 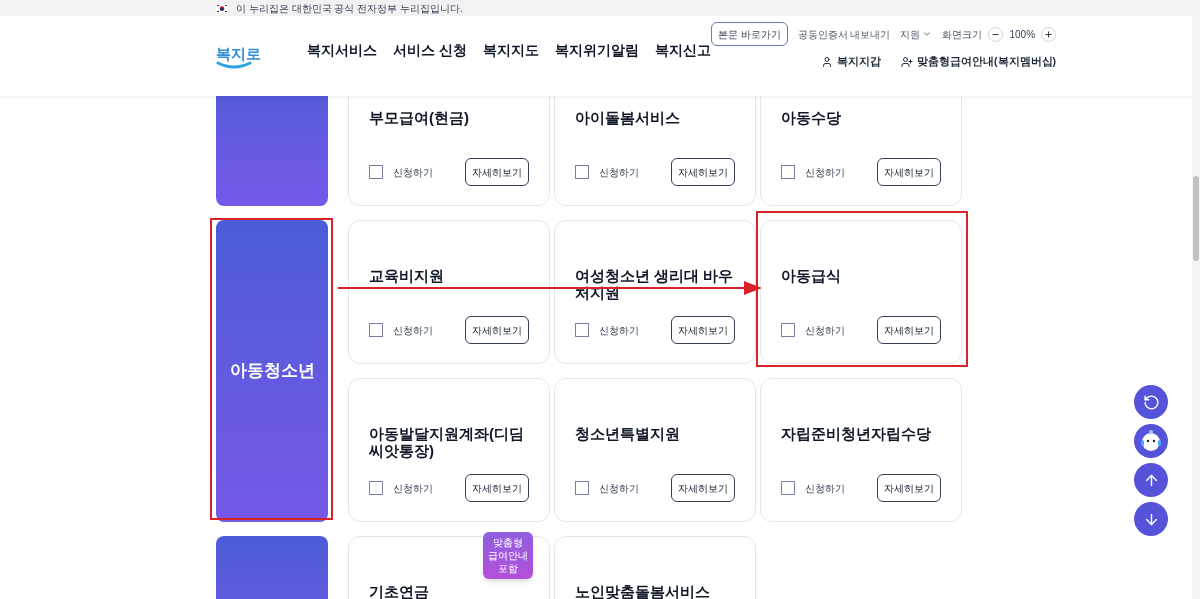 I want to click on service-title: 기초연금, so click(x=399, y=591).